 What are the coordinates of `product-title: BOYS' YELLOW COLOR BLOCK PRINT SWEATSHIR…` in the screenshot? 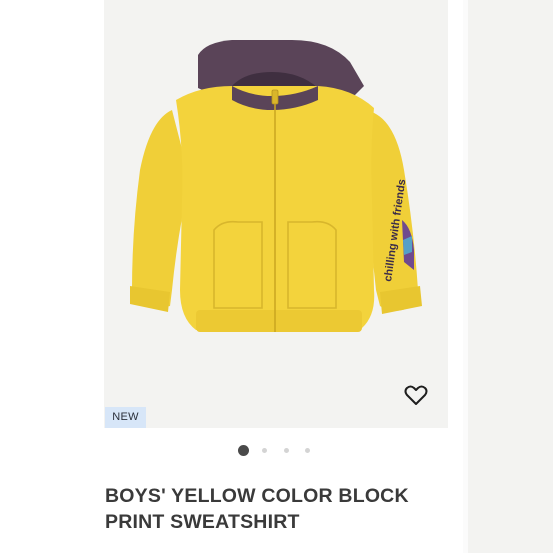 It's located at (277, 509).